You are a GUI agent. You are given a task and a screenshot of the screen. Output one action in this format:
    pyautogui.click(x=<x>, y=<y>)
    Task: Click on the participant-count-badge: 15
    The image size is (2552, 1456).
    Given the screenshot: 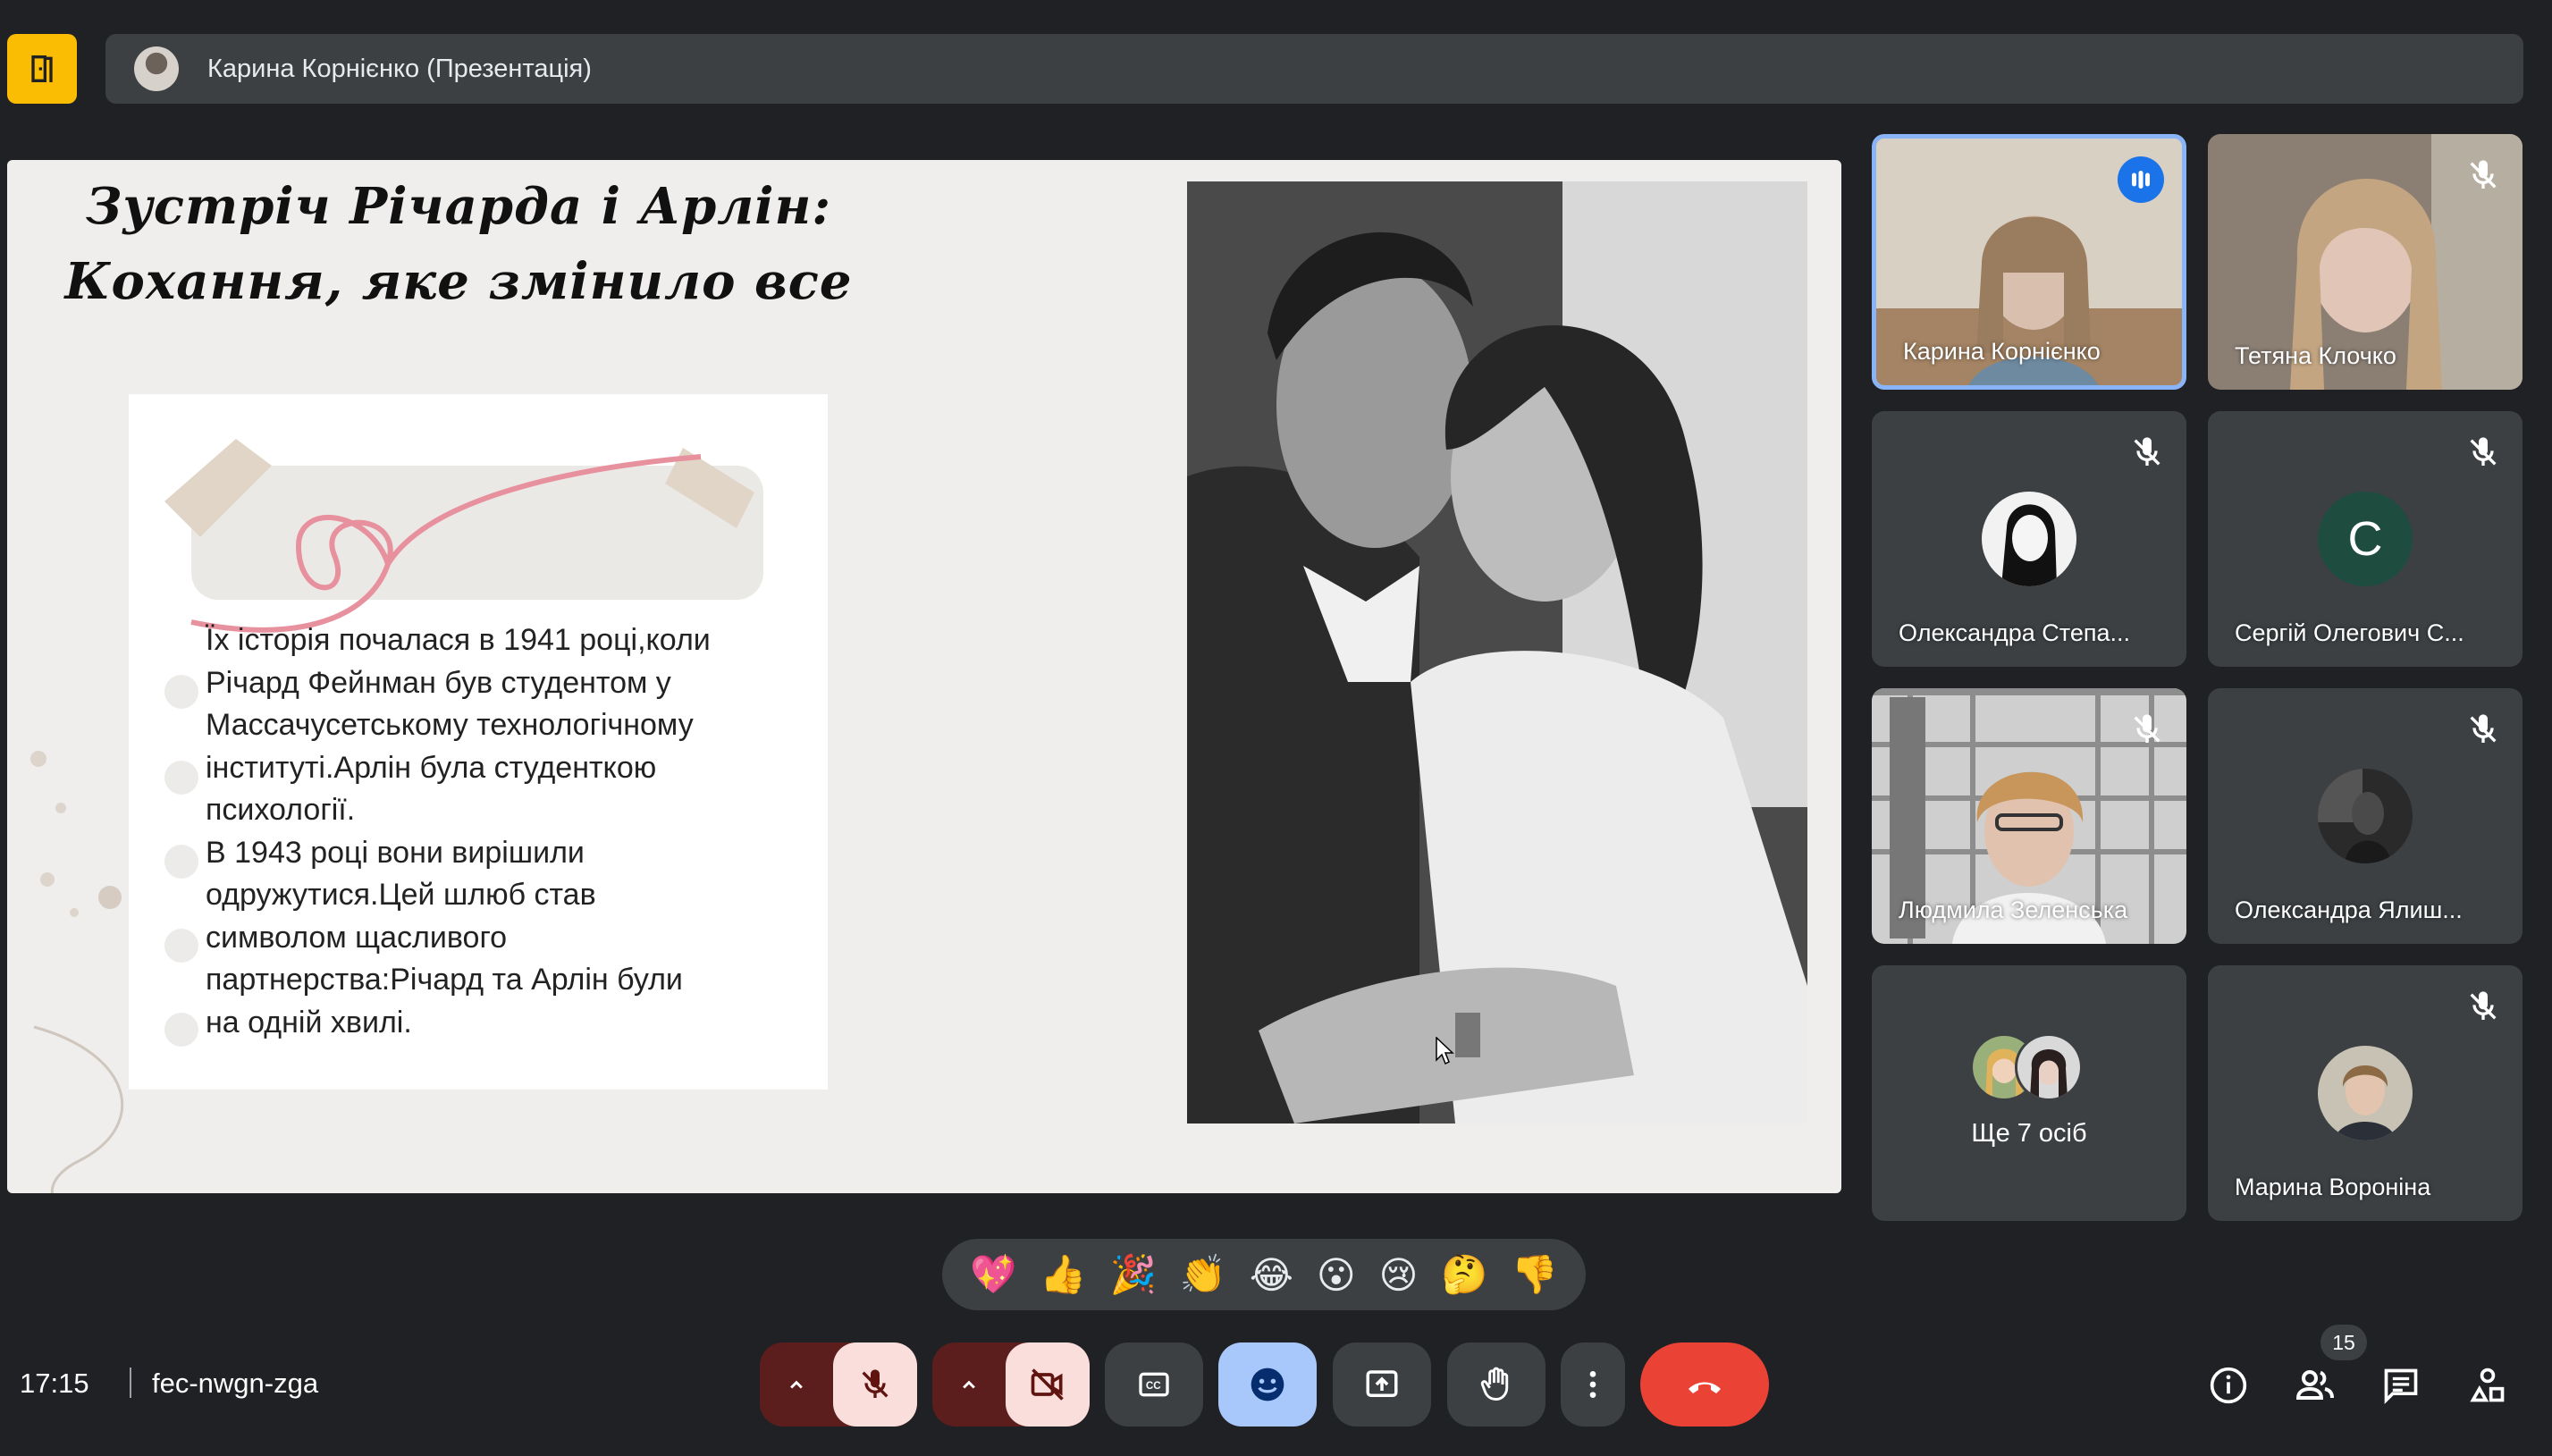 What is the action you would take?
    pyautogui.click(x=2343, y=1342)
    